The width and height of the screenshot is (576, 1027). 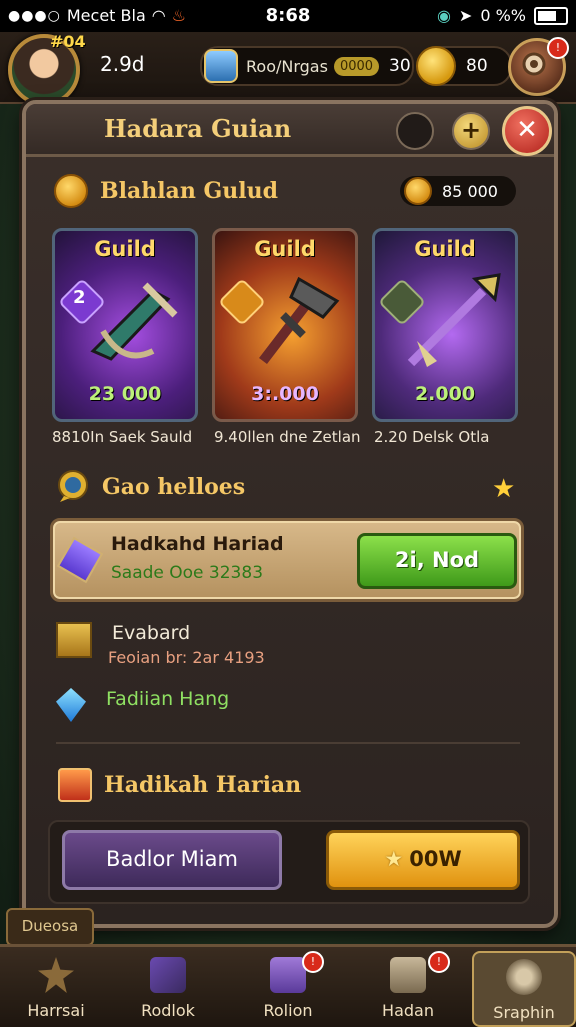 What do you see at coordinates (400, 66) in the screenshot?
I see `resource-value: 30` at bounding box center [400, 66].